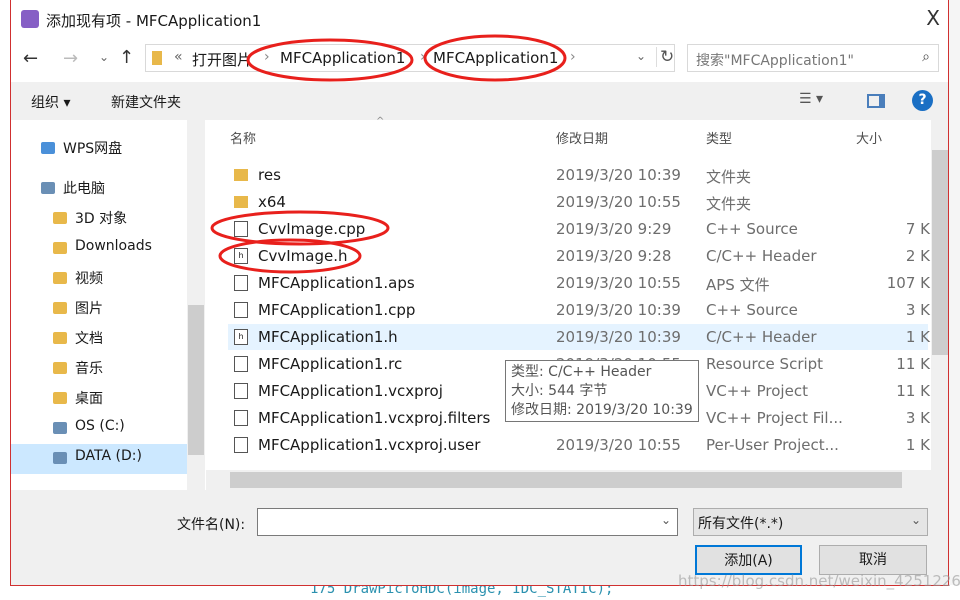  What do you see at coordinates (819, 581) in the screenshot?
I see `watermark: https://blog.csdn.net/weixin_42512266` at bounding box center [819, 581].